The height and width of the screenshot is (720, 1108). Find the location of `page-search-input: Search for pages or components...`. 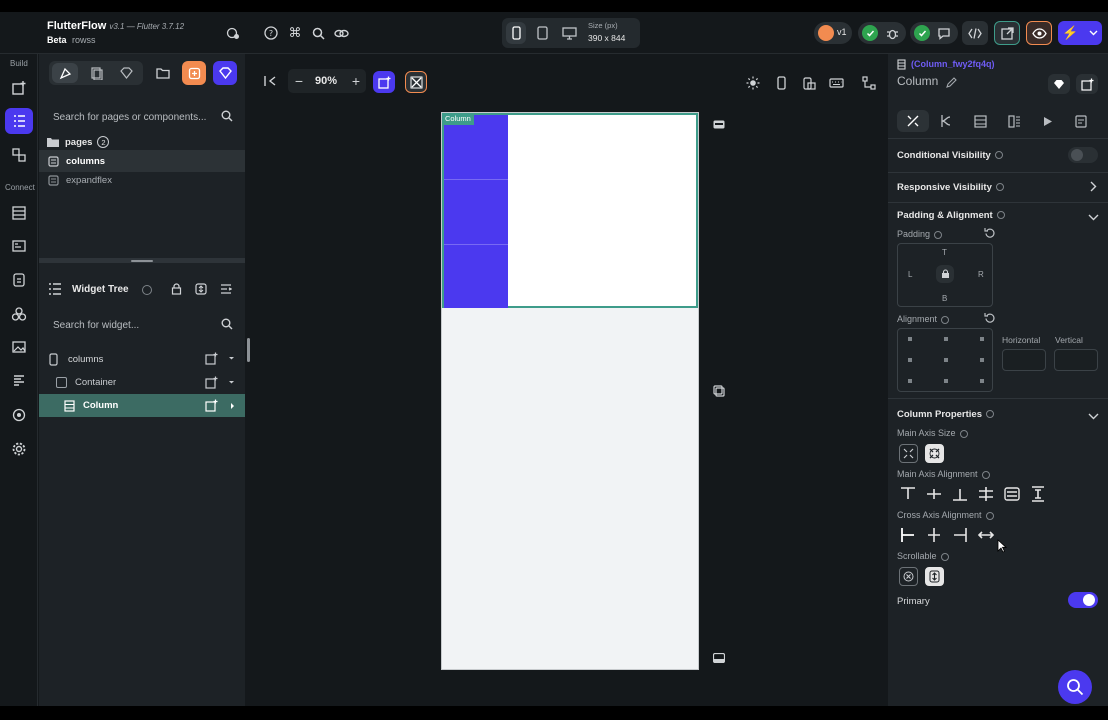

page-search-input: Search for pages or components... is located at coordinates (142, 117).